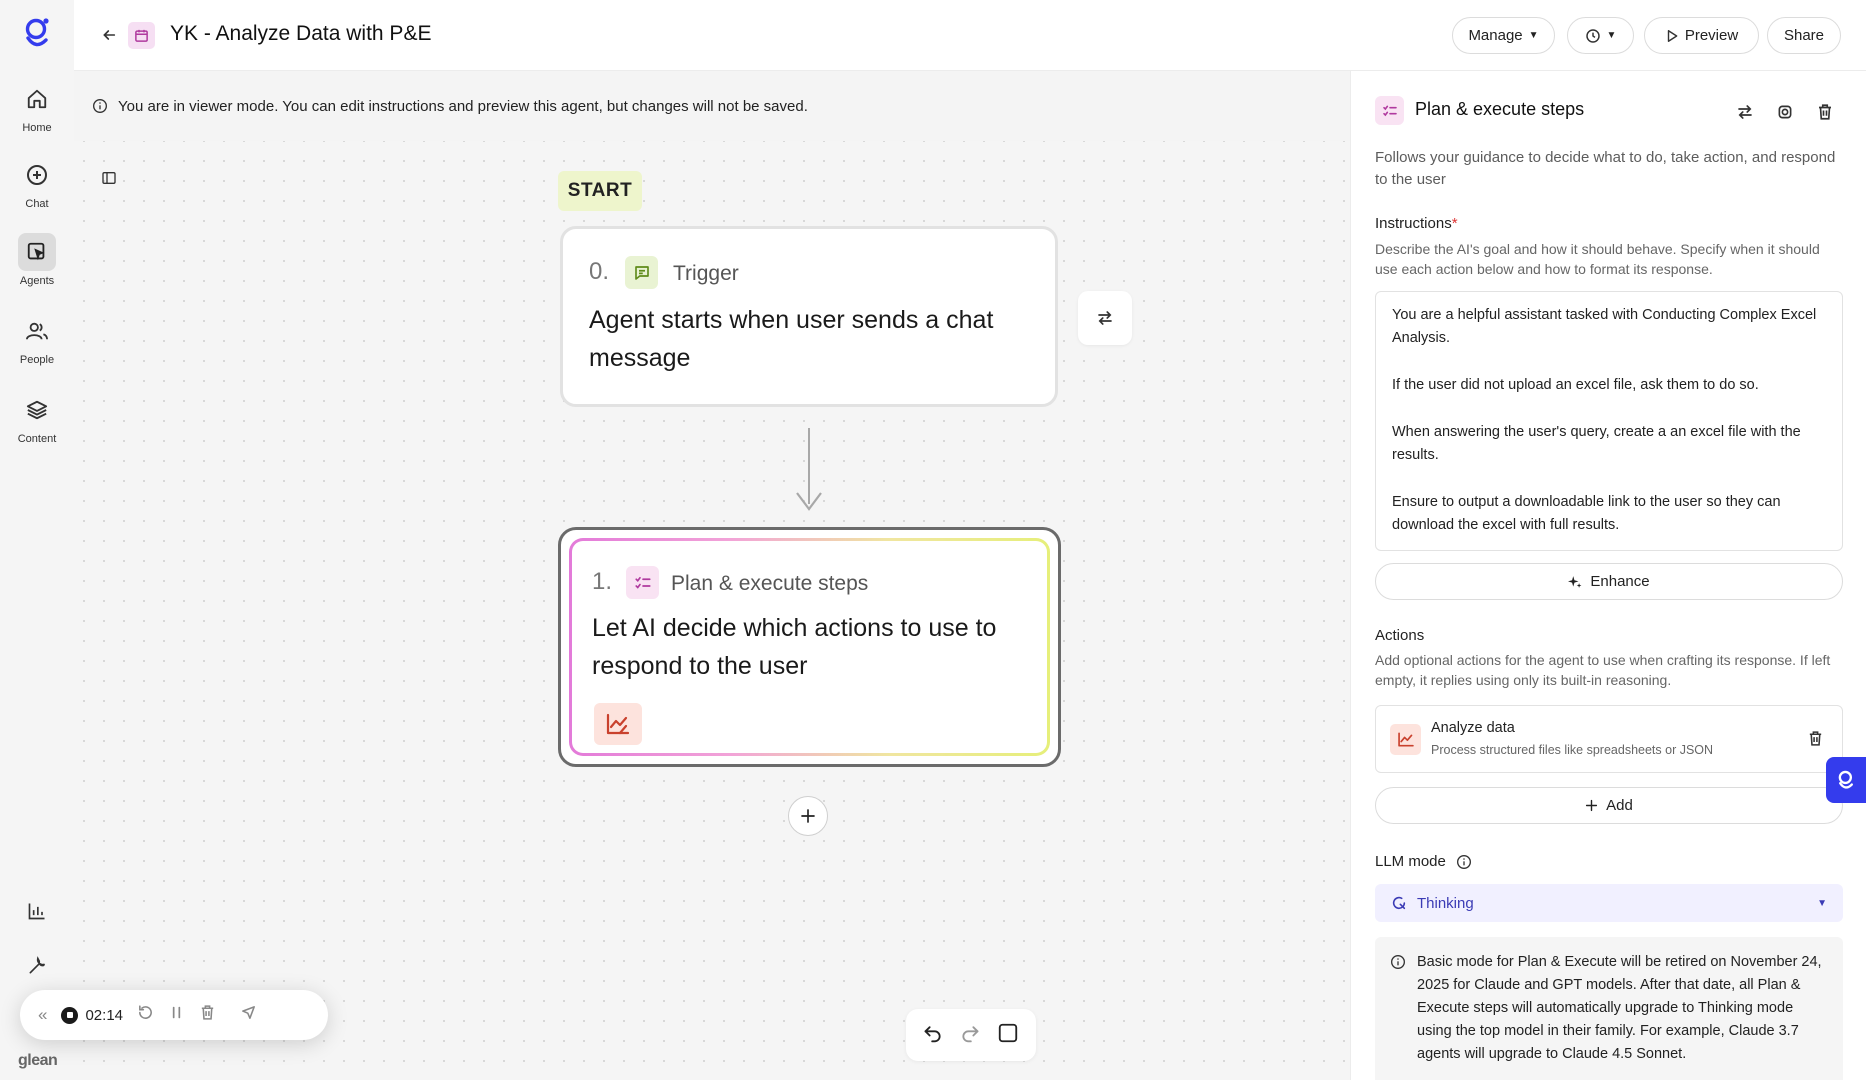 This screenshot has height=1080, width=1866. I want to click on restart-icon, so click(145, 1015).